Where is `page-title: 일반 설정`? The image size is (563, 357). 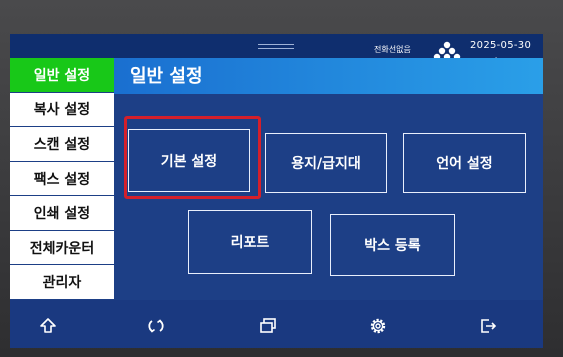
page-title: 일반 설정 is located at coordinates (166, 76).